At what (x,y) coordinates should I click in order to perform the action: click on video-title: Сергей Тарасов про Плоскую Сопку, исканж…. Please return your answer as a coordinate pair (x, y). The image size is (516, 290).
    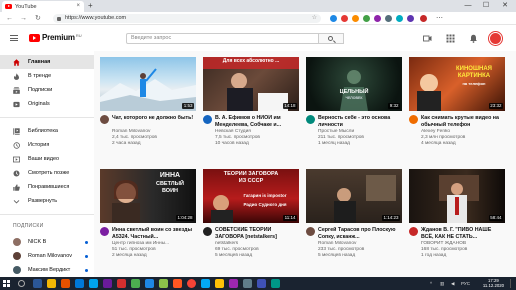
    Looking at the image, I should click on (360, 233).